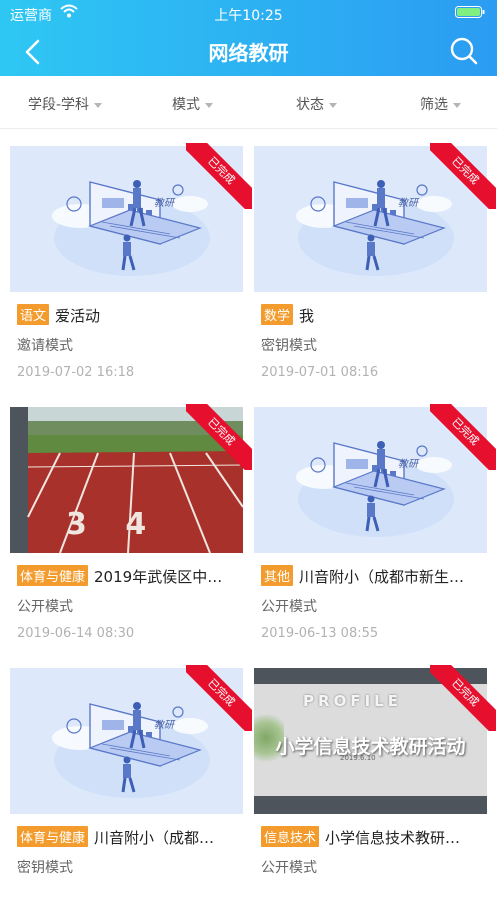 This screenshot has height=918, width=497. Describe the element at coordinates (320, 372) in the screenshot. I see `card-date: 2019-07-01 08:16` at that location.